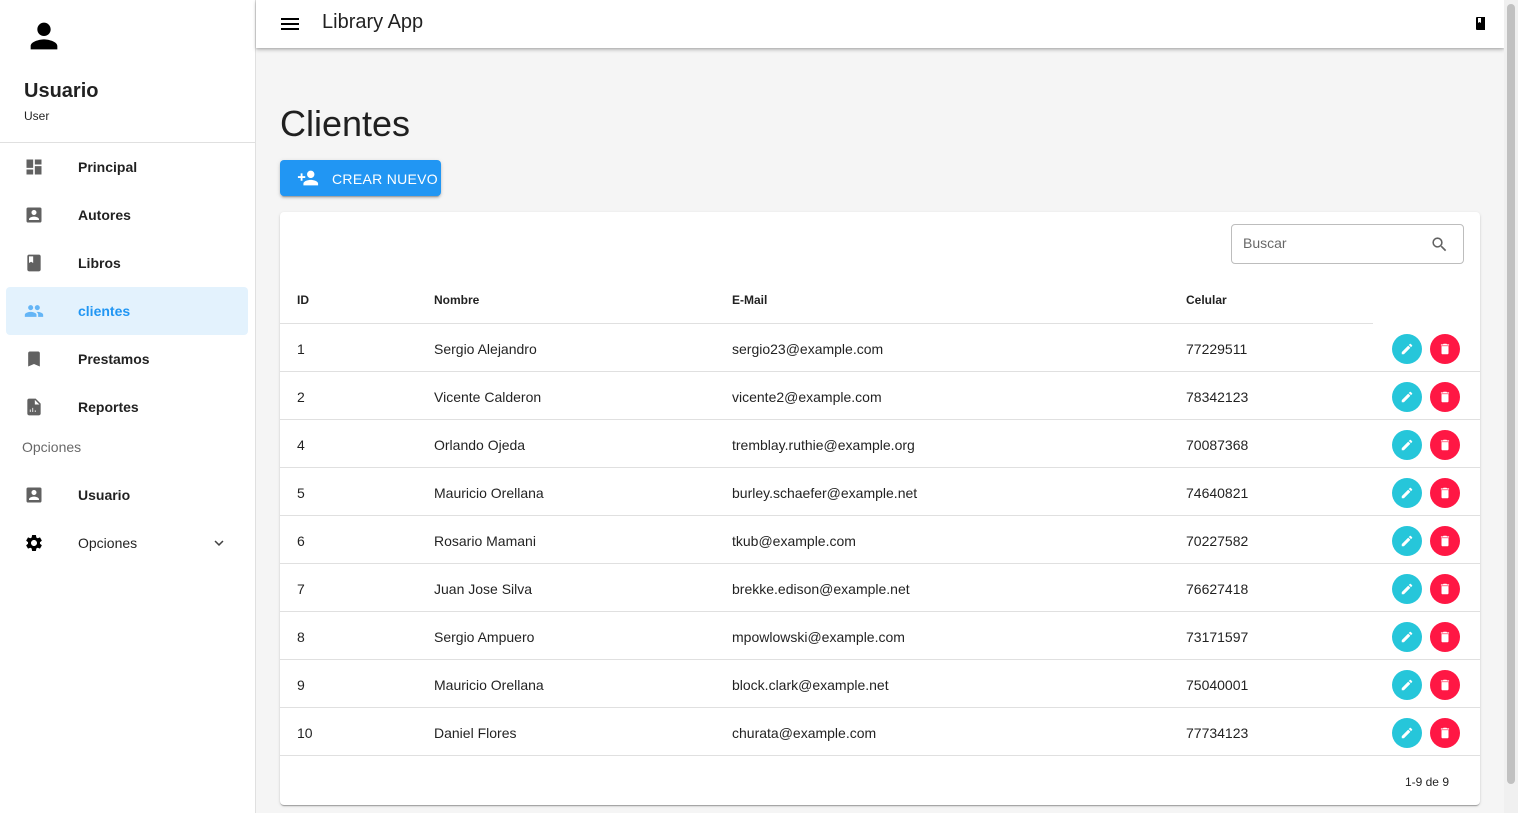 This screenshot has height=813, width=1518. I want to click on cell-email: sergio23@example.com, so click(808, 349).